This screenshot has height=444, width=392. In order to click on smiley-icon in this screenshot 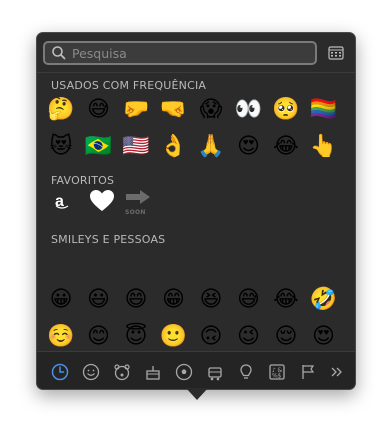, I will do `click(91, 372)`.